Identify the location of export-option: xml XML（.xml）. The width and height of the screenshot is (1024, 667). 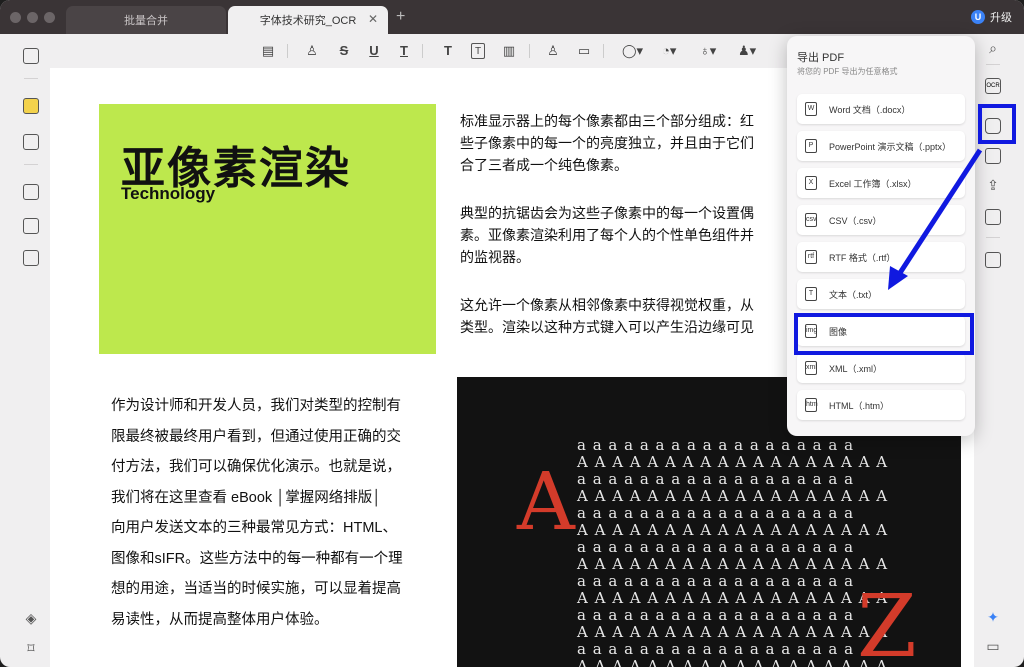
(881, 368).